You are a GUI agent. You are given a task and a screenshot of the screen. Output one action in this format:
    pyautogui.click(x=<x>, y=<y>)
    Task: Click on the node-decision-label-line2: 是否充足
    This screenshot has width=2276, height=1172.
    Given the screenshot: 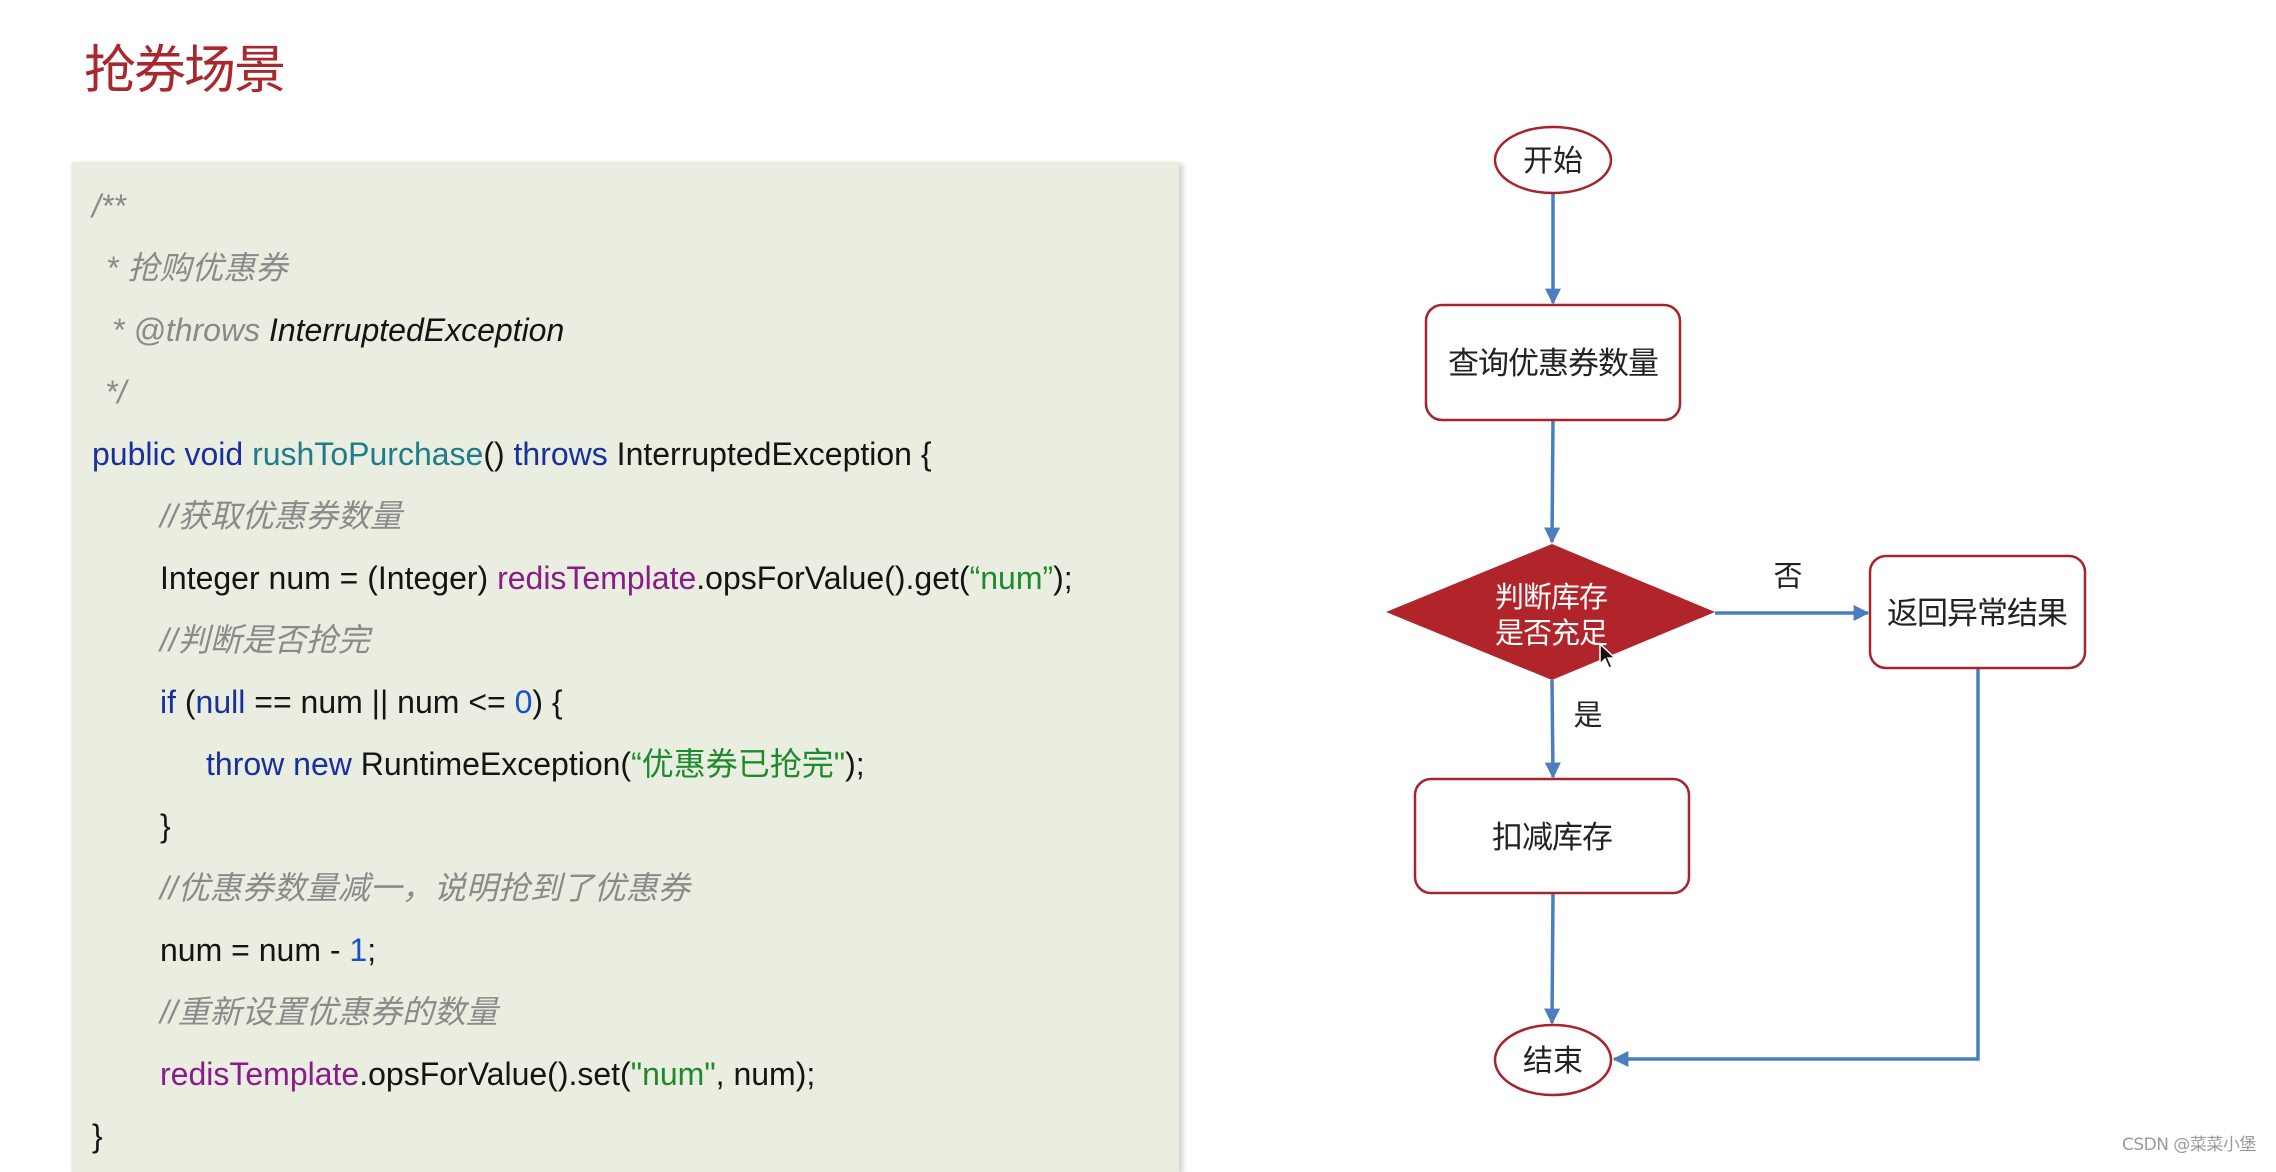 What is the action you would take?
    pyautogui.click(x=1551, y=633)
    